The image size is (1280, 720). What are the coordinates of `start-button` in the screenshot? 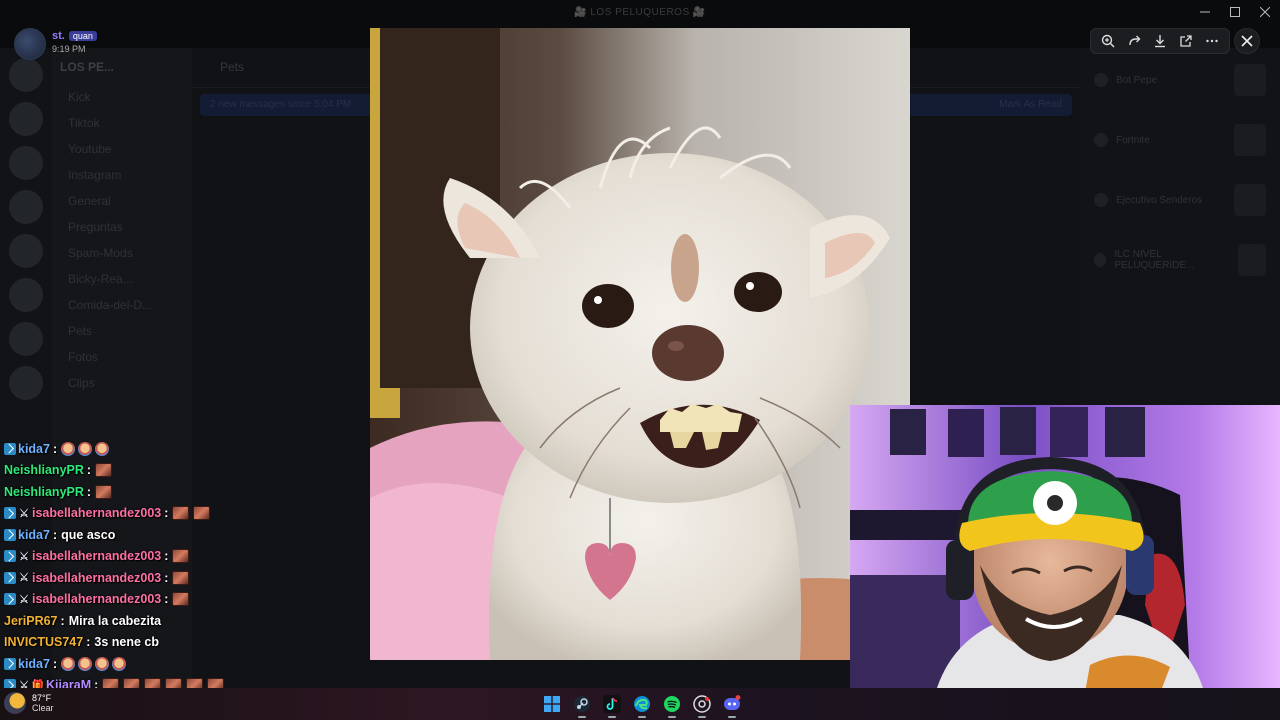 It's located at (552, 704).